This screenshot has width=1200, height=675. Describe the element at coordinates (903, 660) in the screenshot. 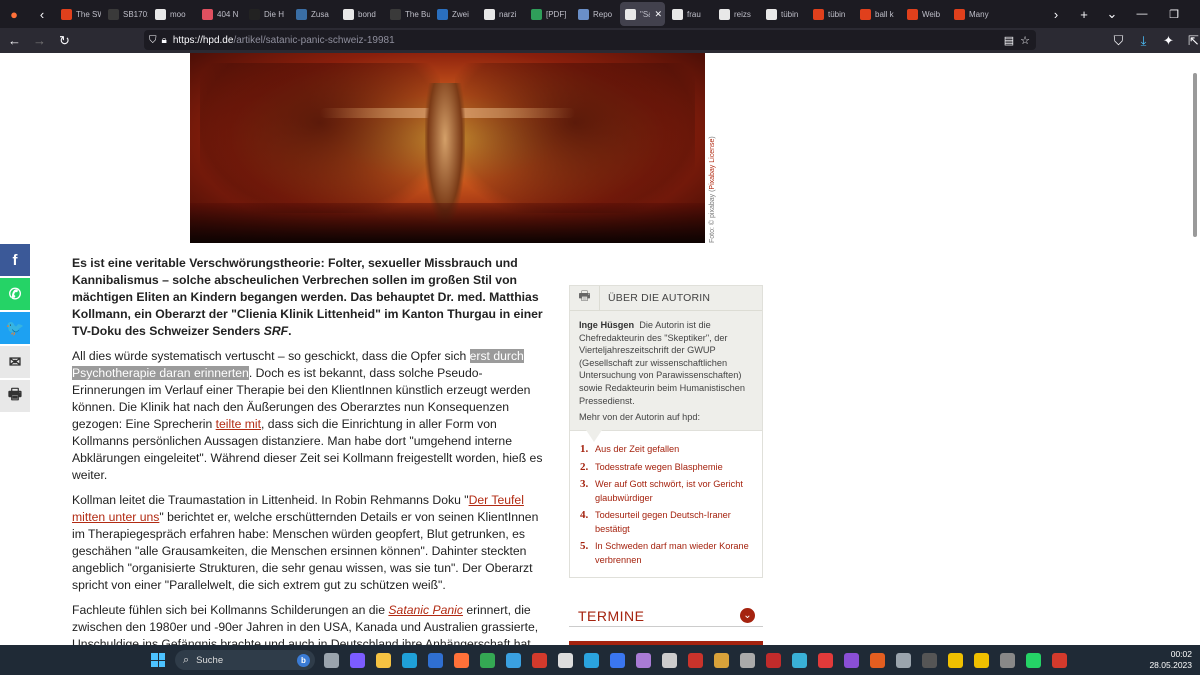

I see `app8-icon` at that location.